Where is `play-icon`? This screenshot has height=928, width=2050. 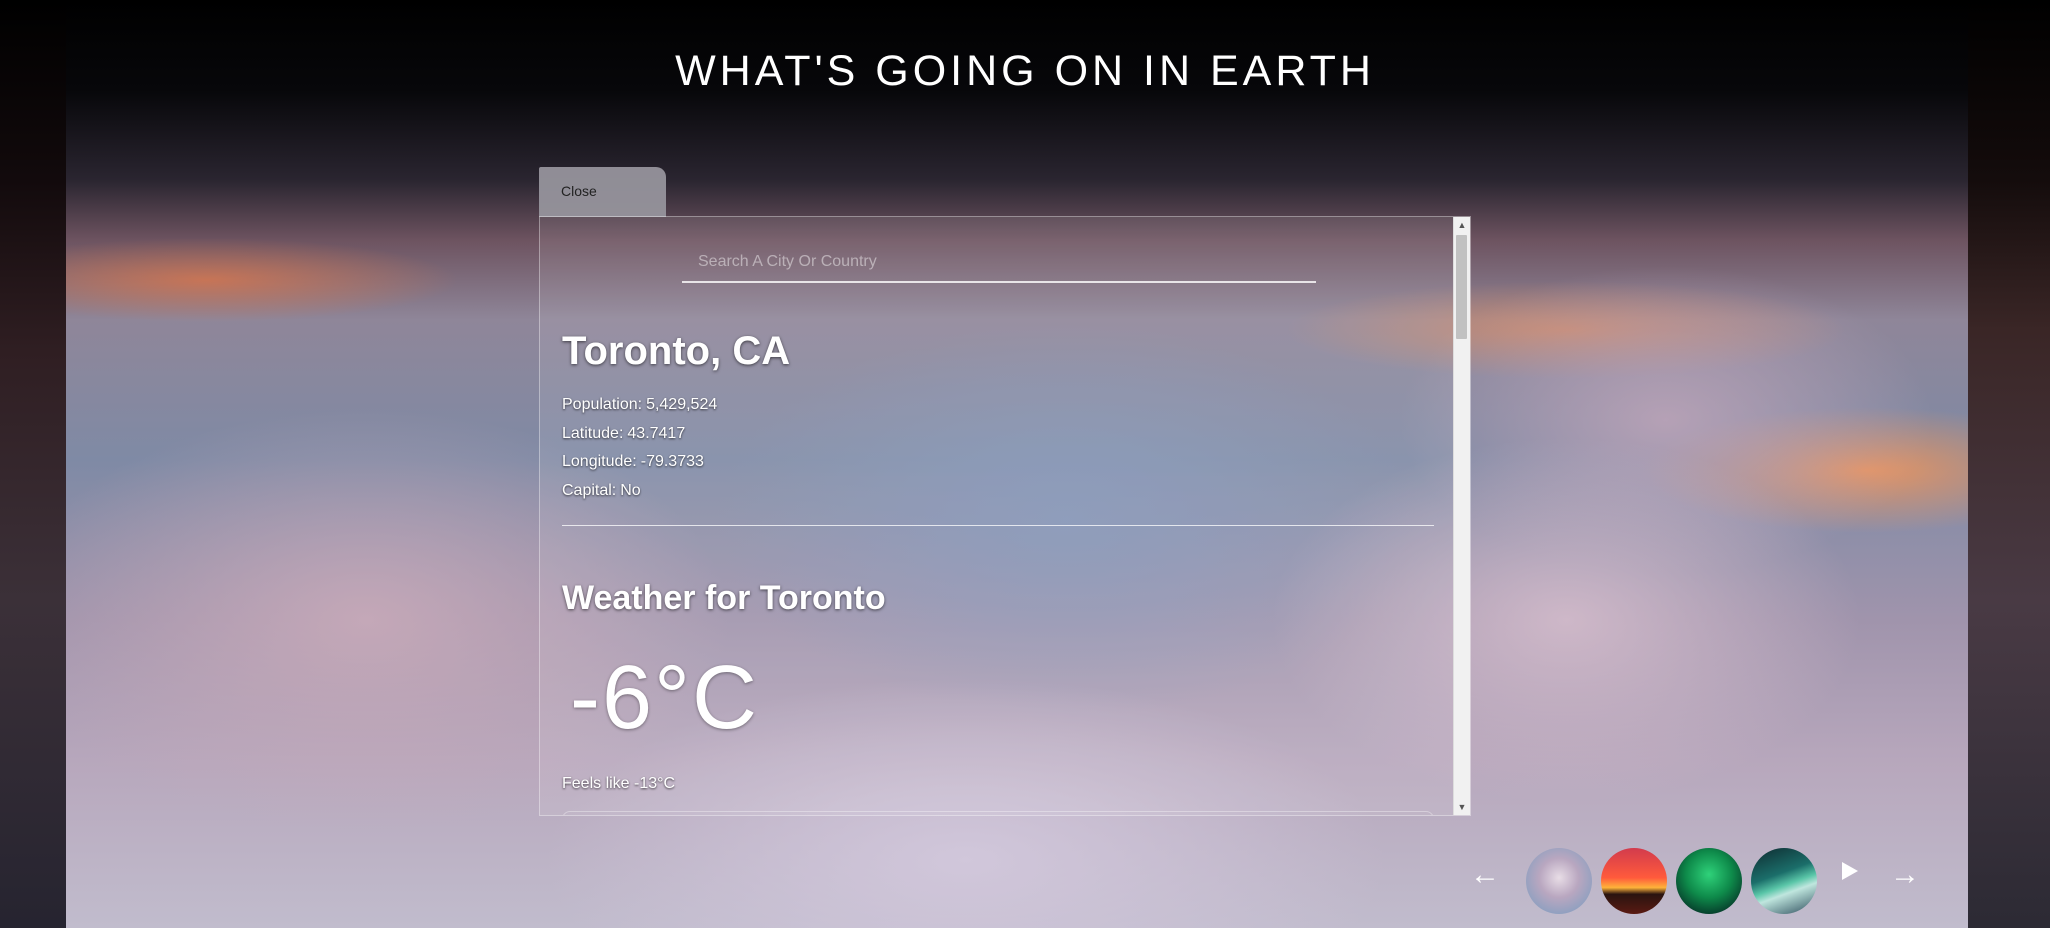
play-icon is located at coordinates (1850, 871).